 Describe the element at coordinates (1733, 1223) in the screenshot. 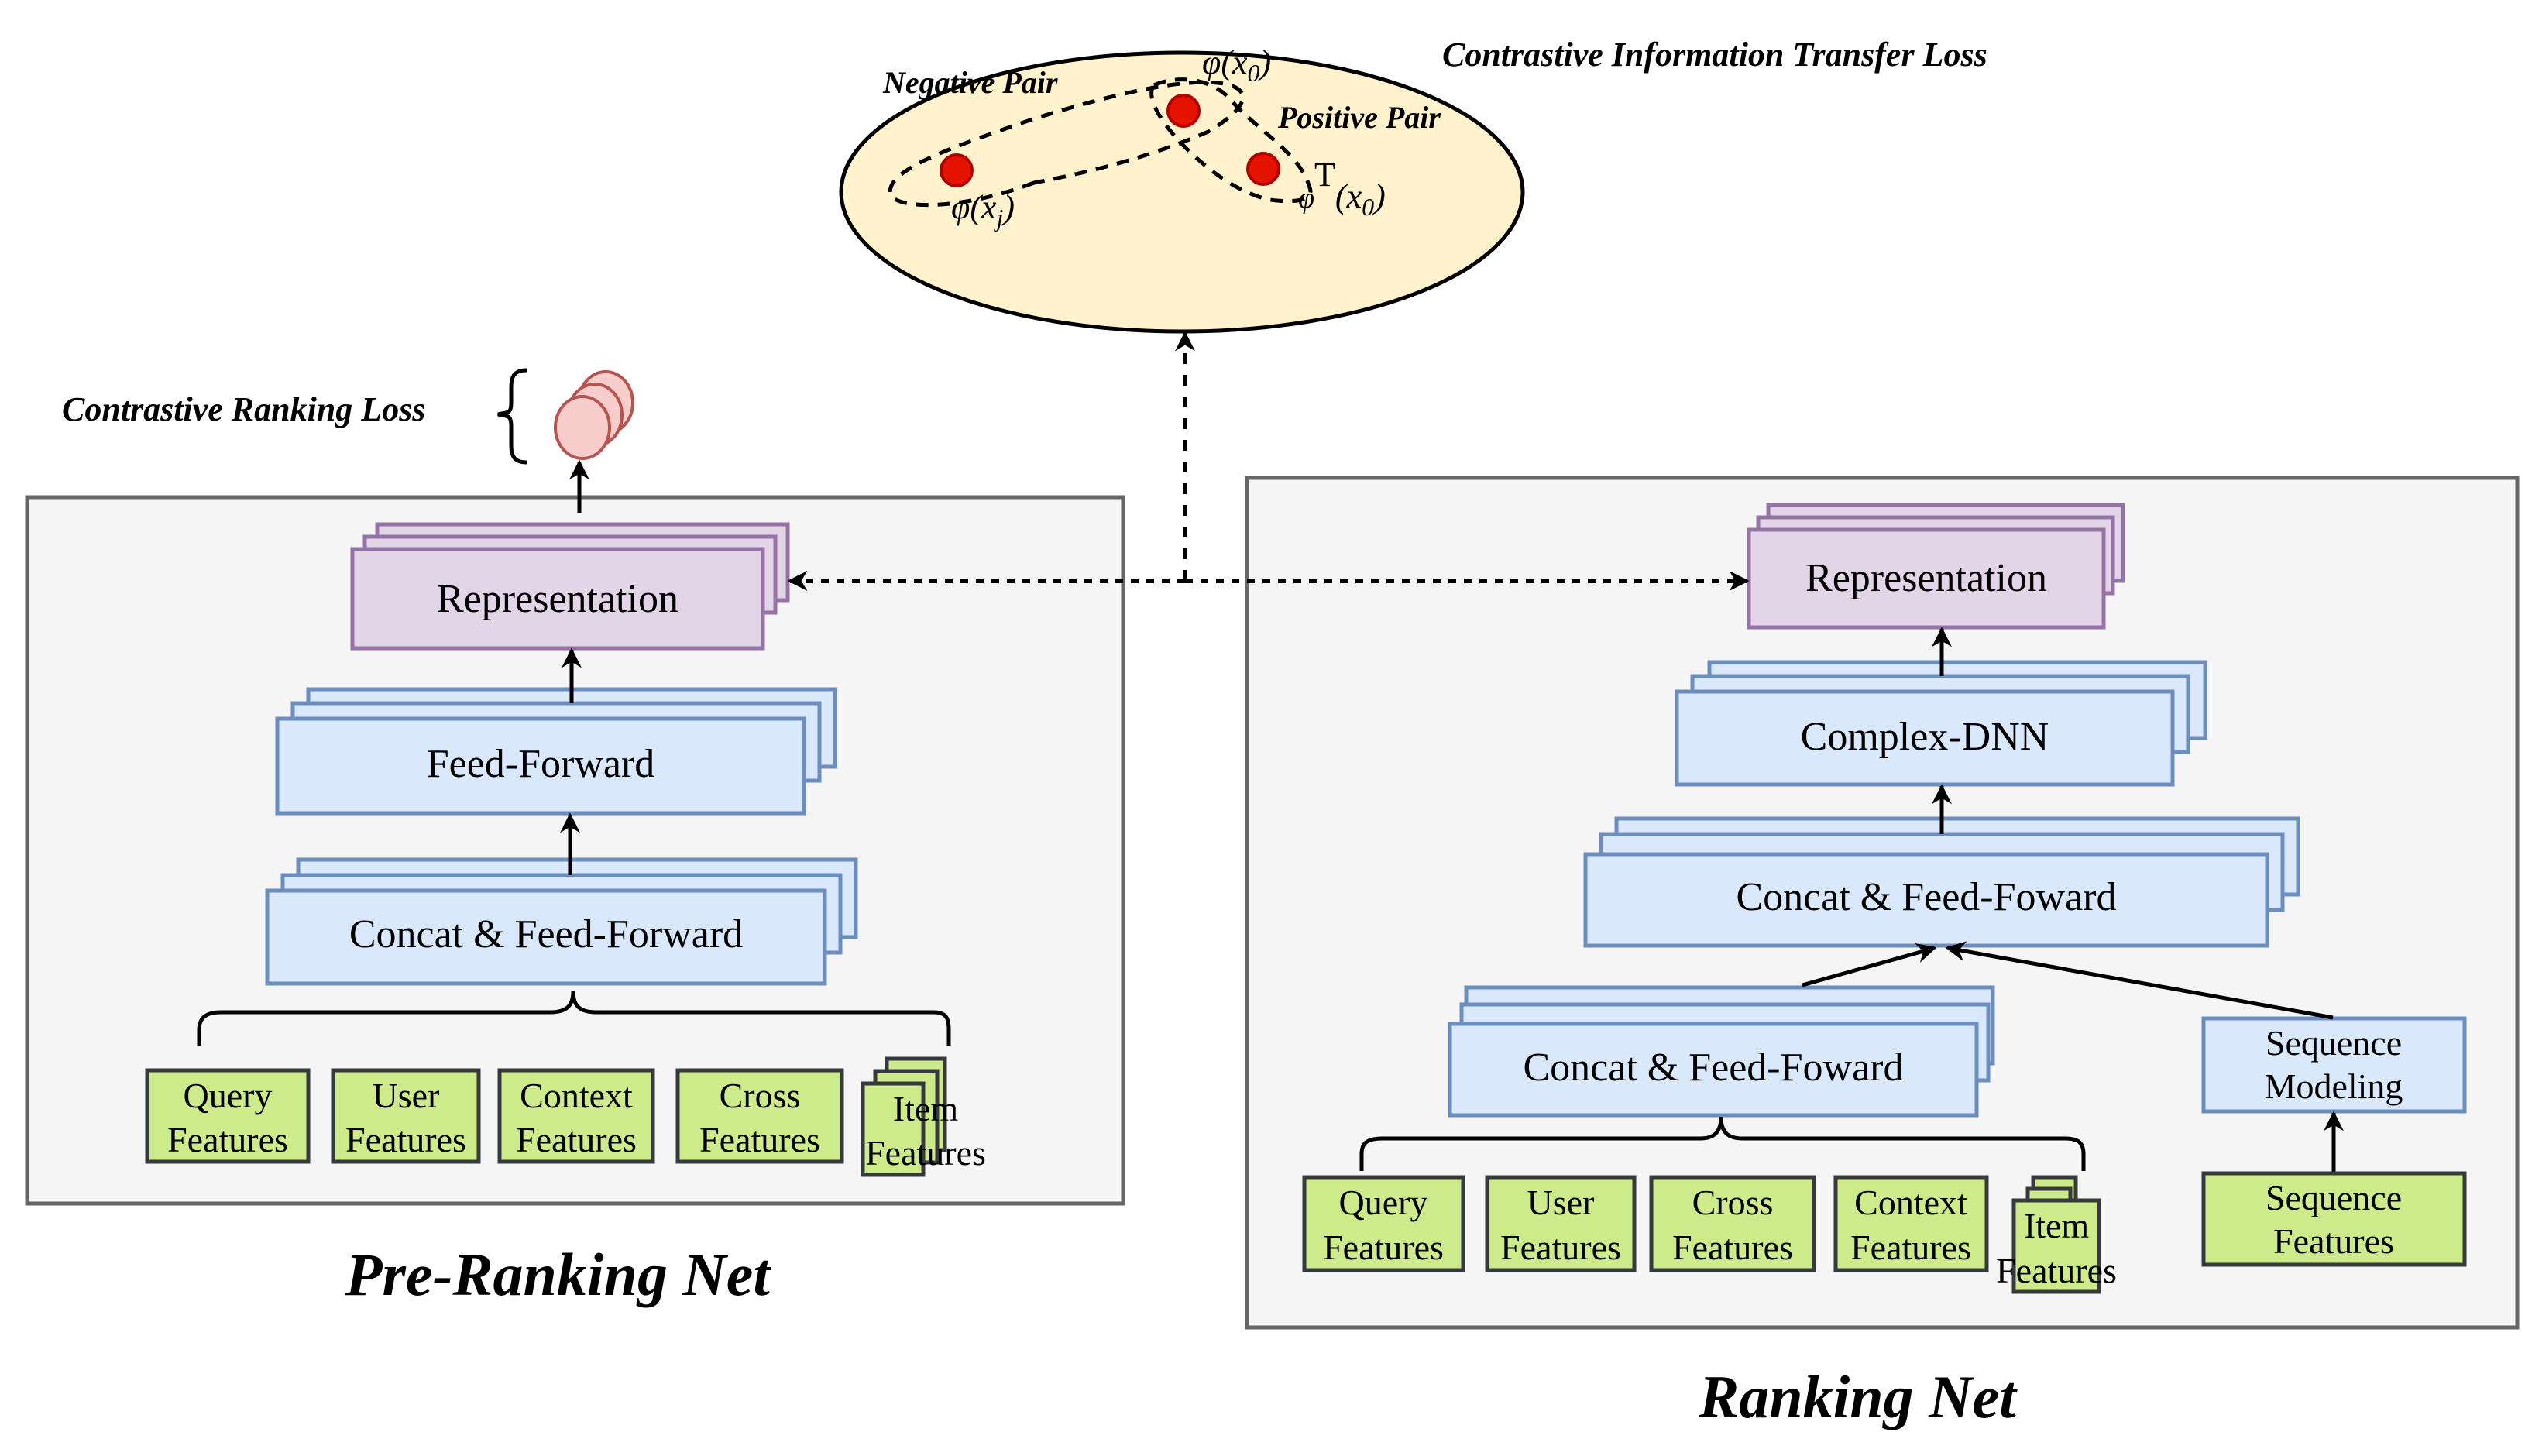

I see `rank-feature-cross: Cross Features` at that location.